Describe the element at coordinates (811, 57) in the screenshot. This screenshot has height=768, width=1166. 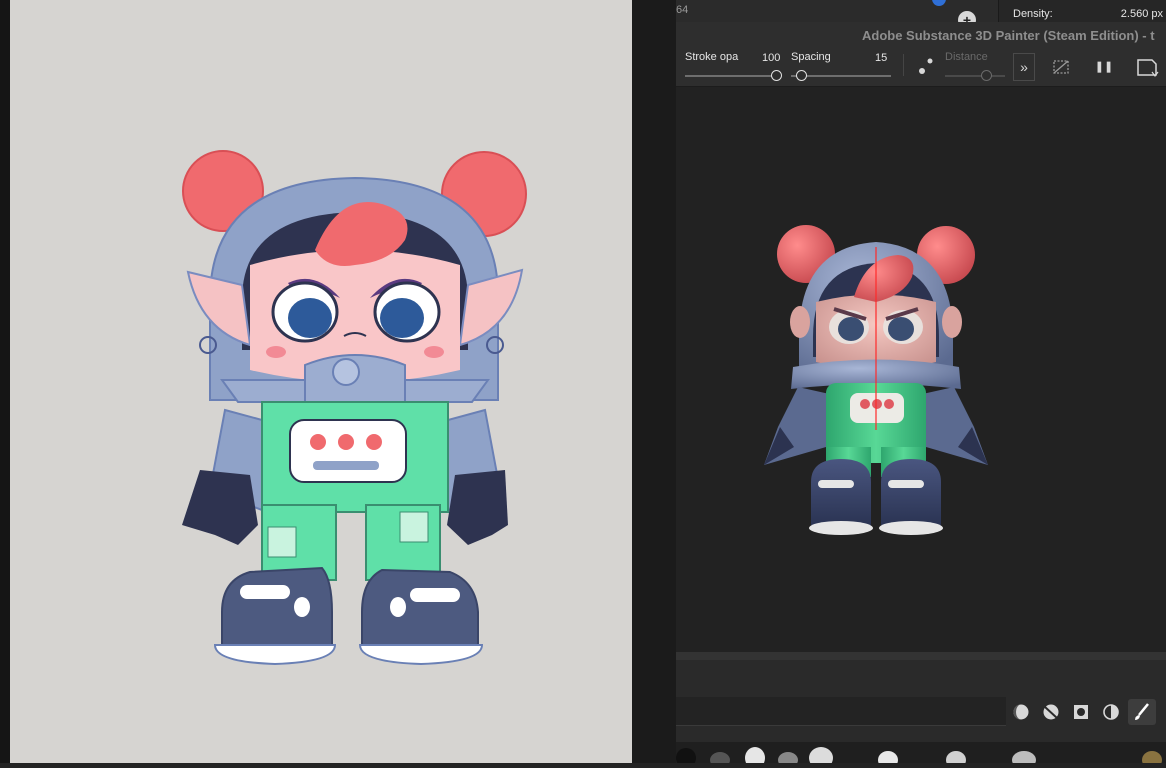
I see `spacing-label: Spacing` at that location.